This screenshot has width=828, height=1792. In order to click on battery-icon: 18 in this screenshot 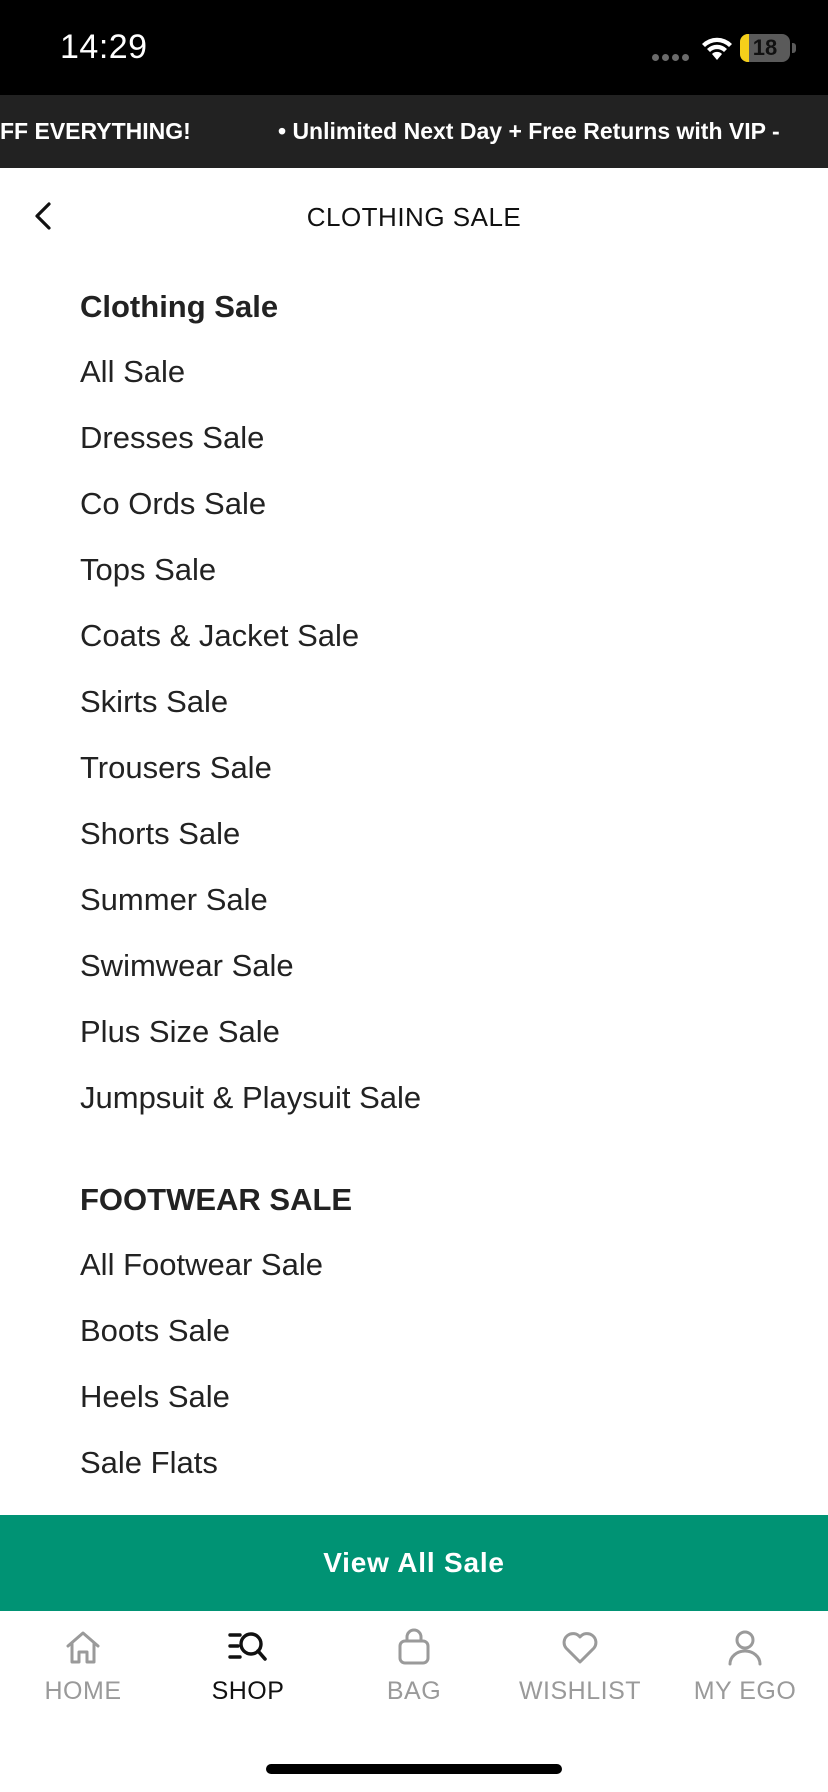, I will do `click(765, 48)`.